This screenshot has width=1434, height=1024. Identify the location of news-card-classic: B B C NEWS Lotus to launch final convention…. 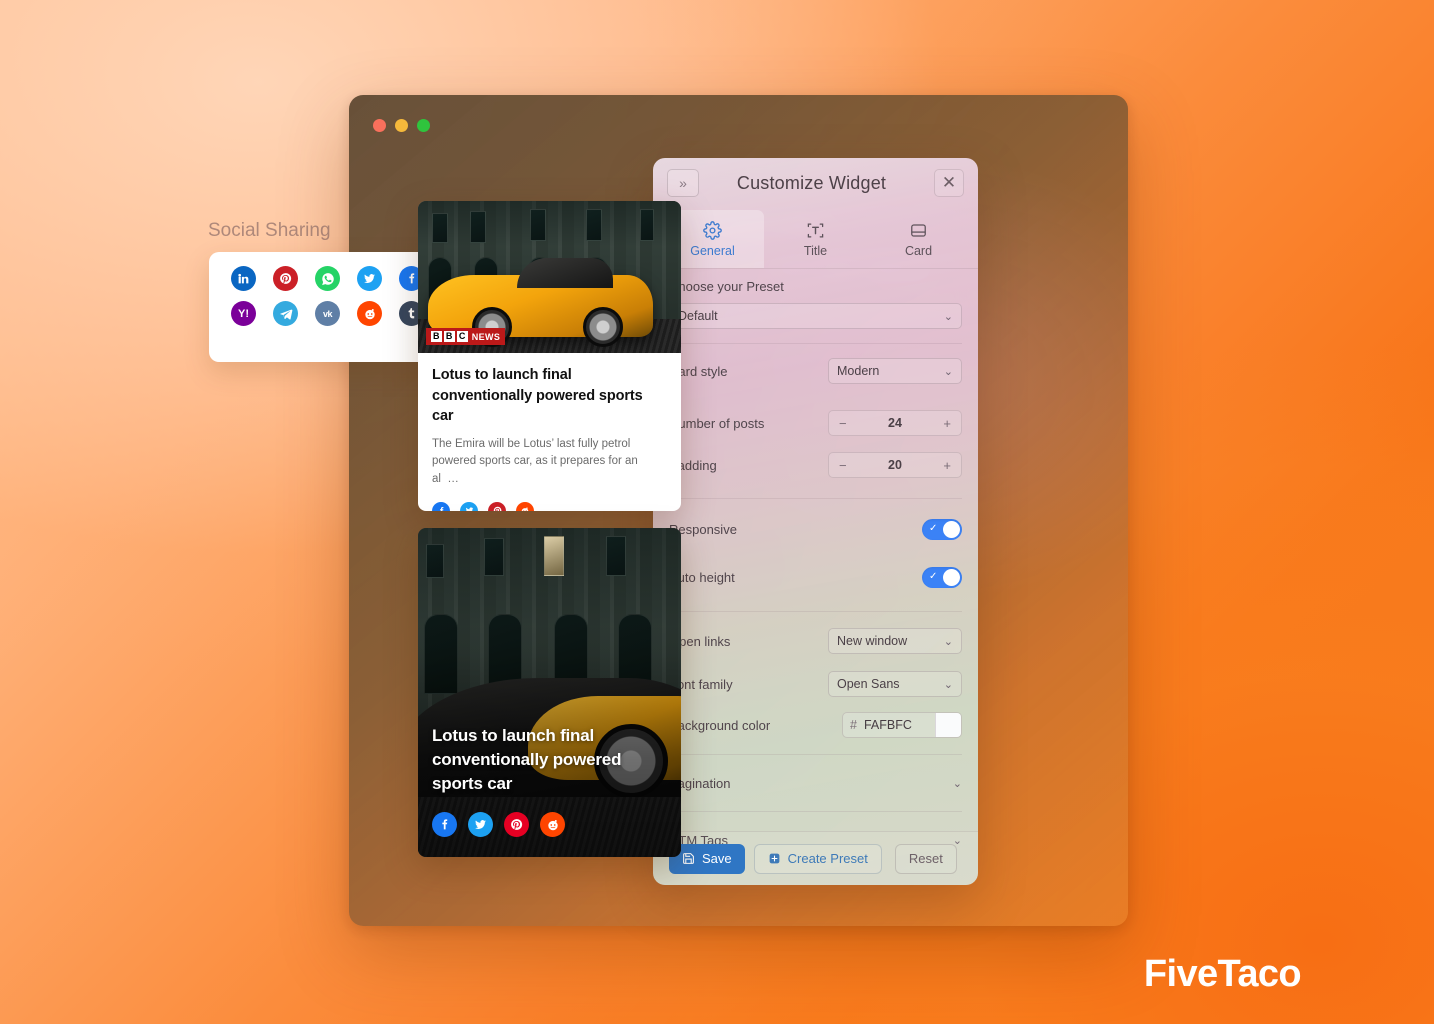
(549, 356).